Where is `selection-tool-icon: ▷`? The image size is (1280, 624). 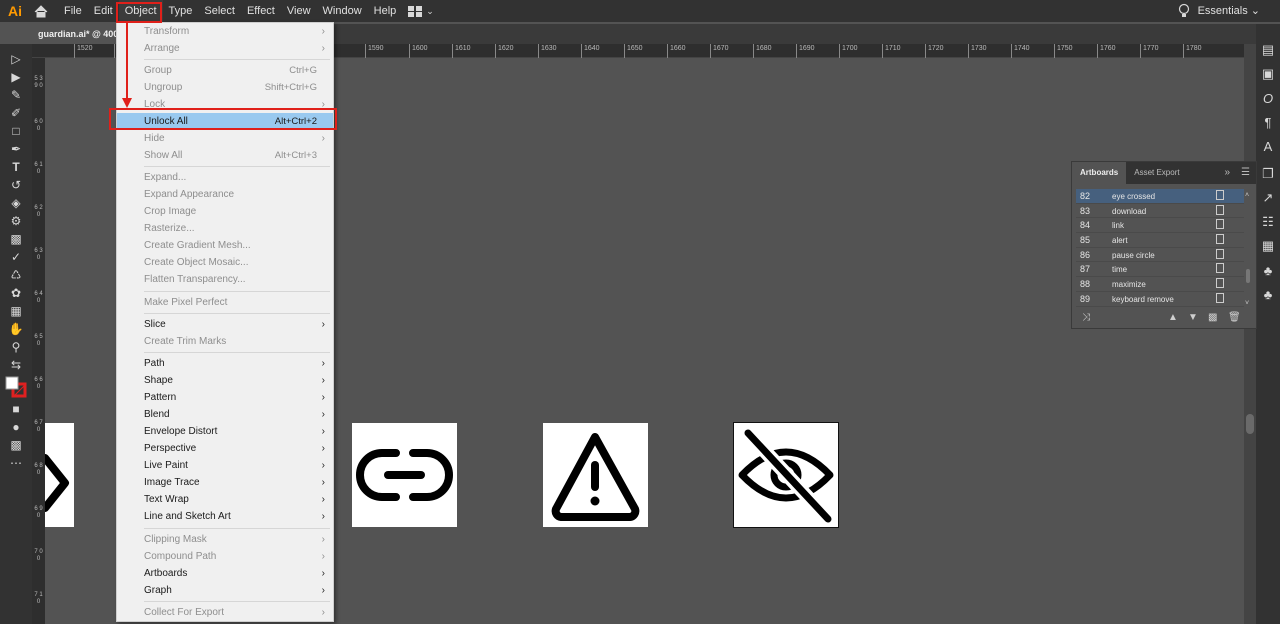
selection-tool-icon: ▷ is located at coordinates (16, 59).